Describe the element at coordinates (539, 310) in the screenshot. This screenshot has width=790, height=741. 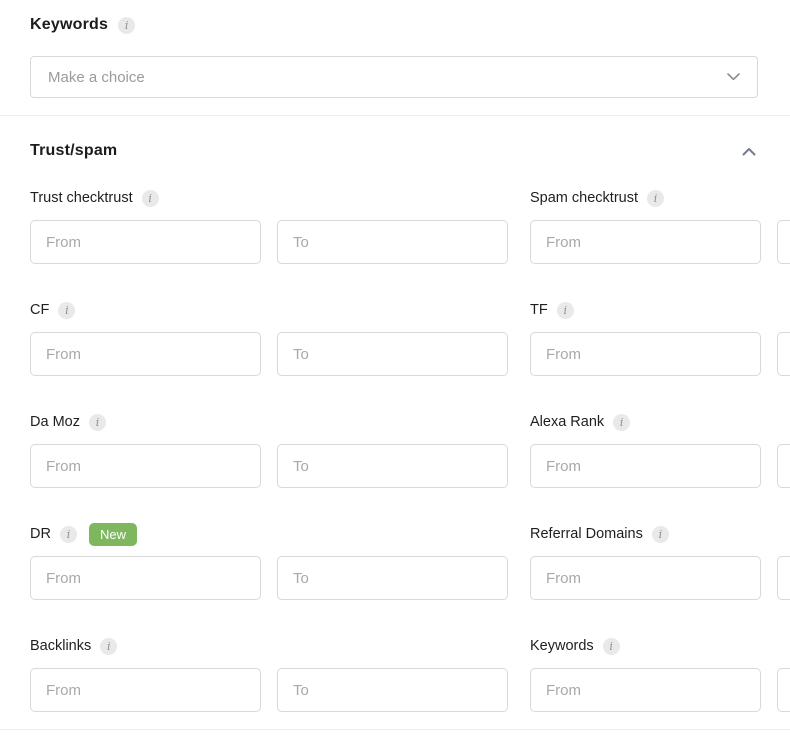
I see `field-label: TF` at that location.